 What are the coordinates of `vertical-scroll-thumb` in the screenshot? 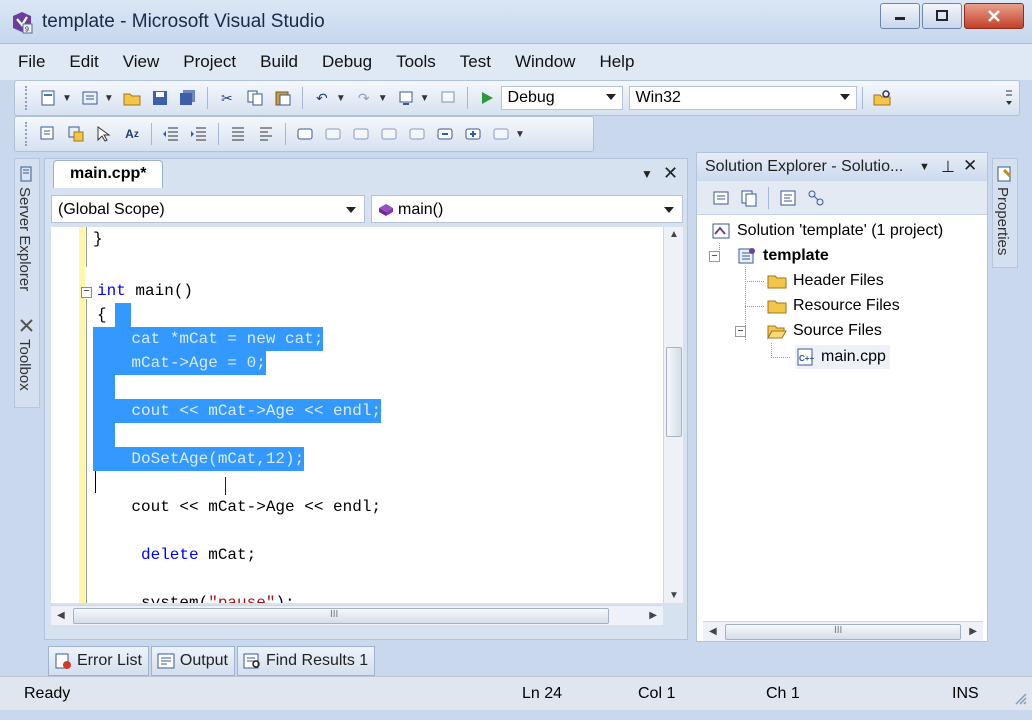 It's located at (674, 392).